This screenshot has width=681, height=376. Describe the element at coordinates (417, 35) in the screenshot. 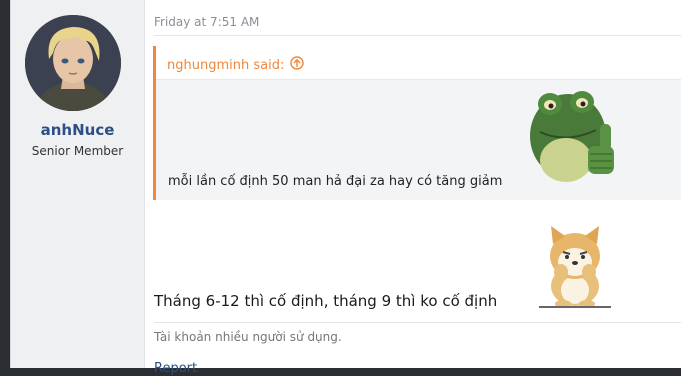

I see `divider` at that location.